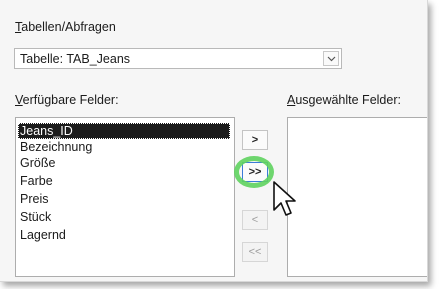  Describe the element at coordinates (124, 131) in the screenshot. I see `list-item-jeans-id: Jeans_ID` at that location.